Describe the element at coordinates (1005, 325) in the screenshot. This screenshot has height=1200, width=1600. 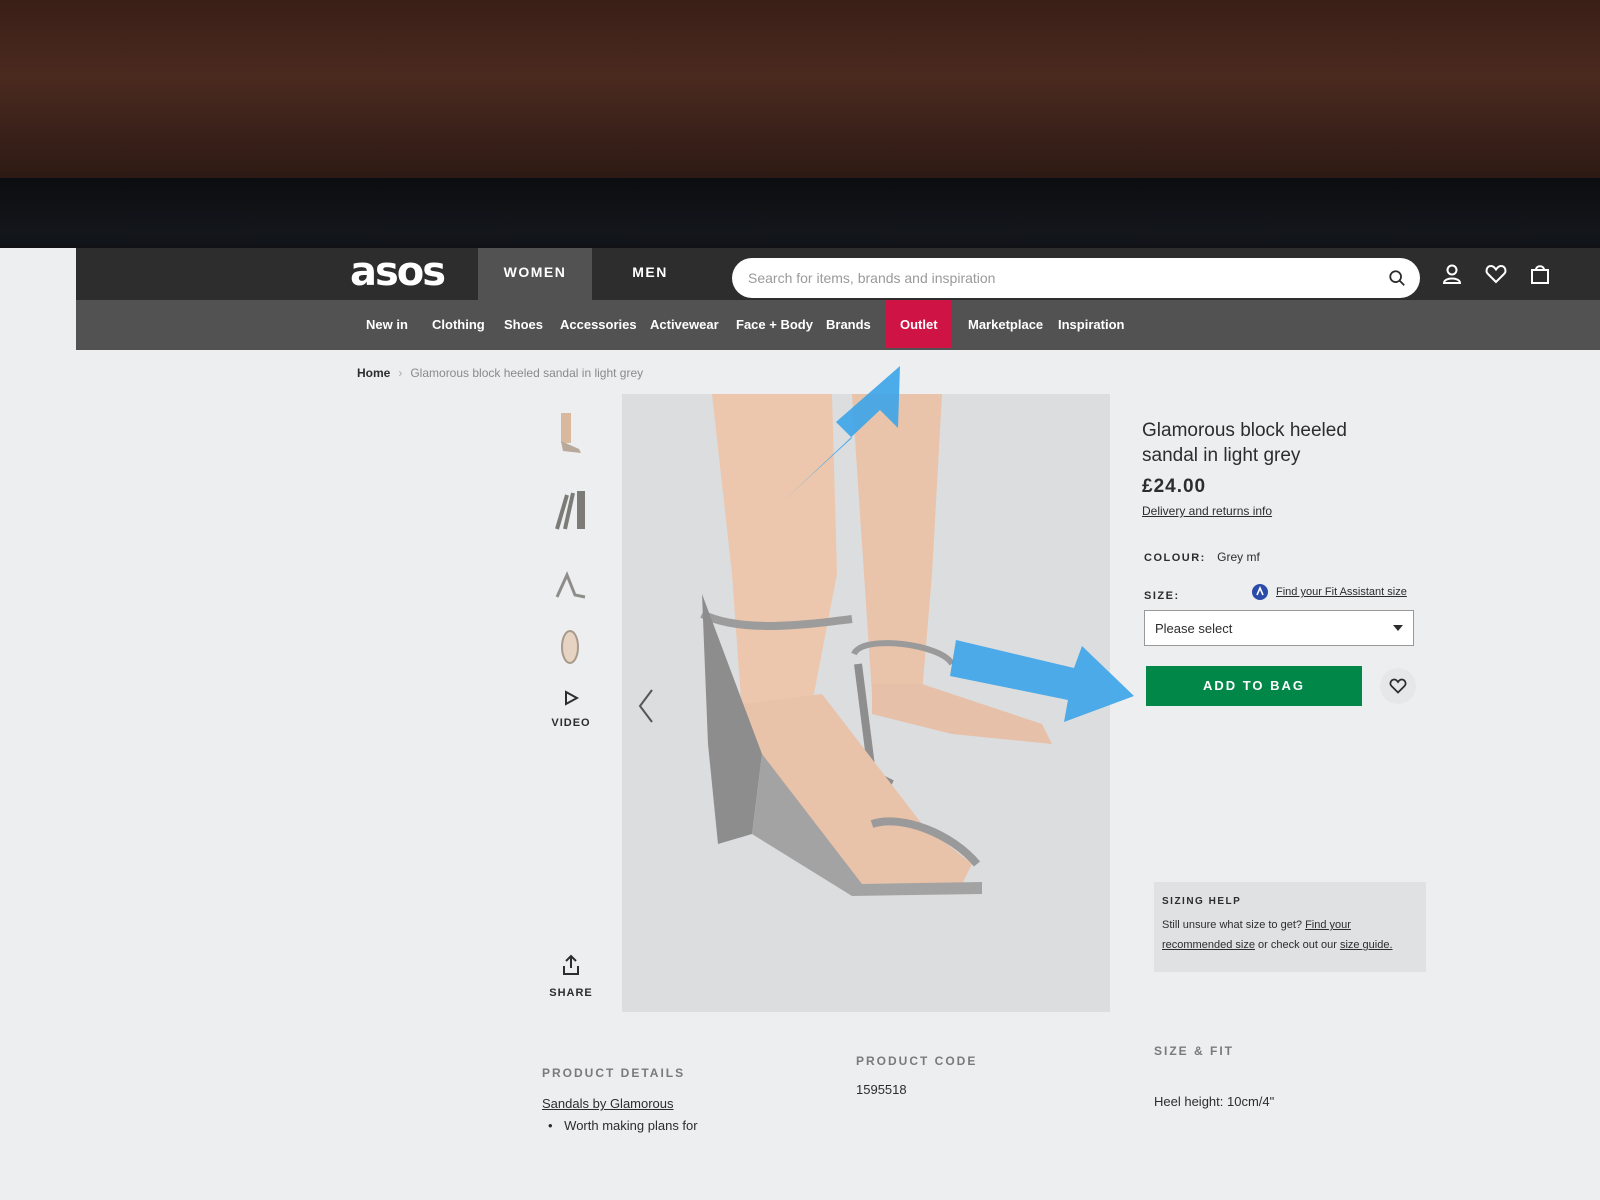
I see `nav-marketplace: Marketplace` at that location.